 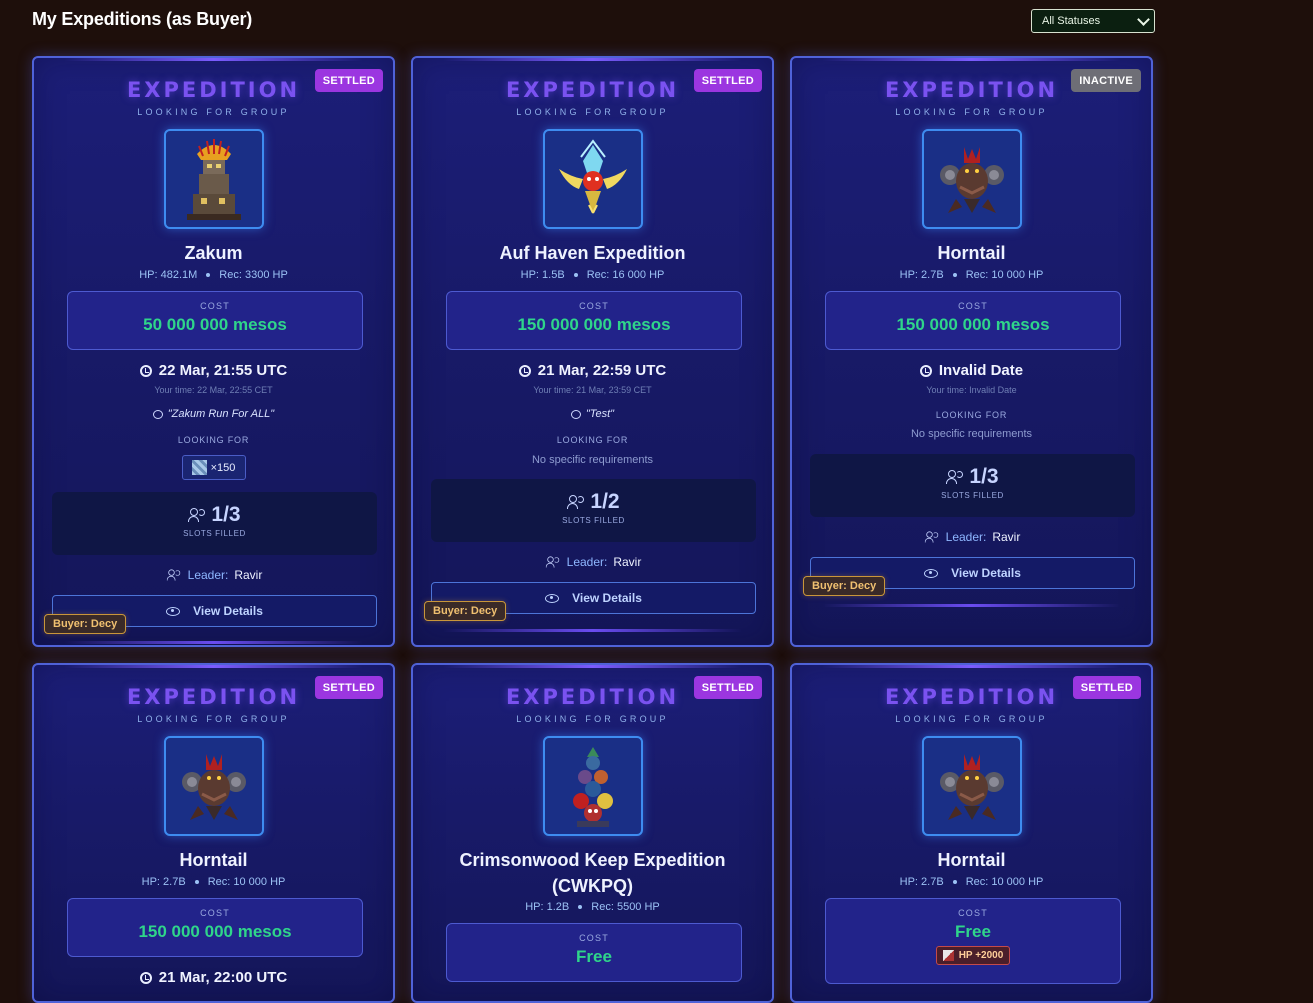 What do you see at coordinates (558, 907) in the screenshot?
I see `hp-value: 1.2B` at bounding box center [558, 907].